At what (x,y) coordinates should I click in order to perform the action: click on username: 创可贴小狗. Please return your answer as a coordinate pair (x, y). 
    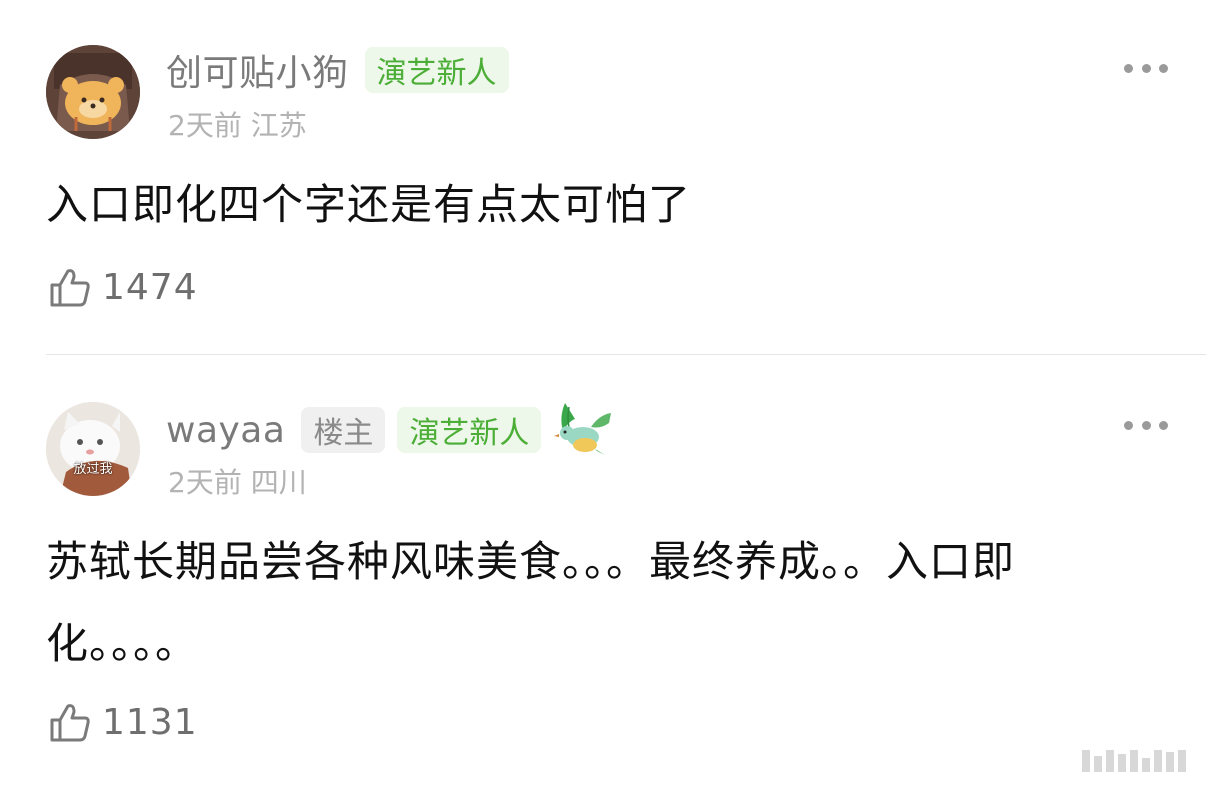
    Looking at the image, I should click on (257, 70).